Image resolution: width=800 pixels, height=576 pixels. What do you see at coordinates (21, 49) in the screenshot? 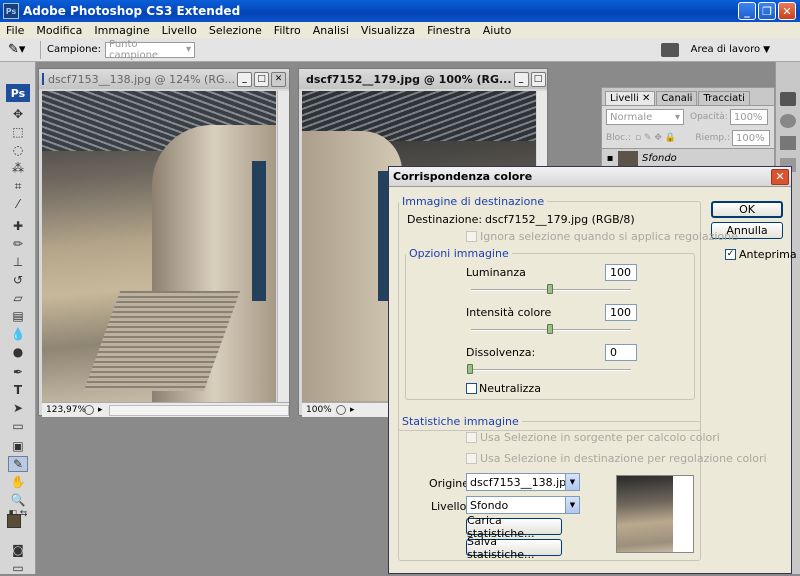
I see `eyedropper-tool-icon: ✎▾` at bounding box center [21, 49].